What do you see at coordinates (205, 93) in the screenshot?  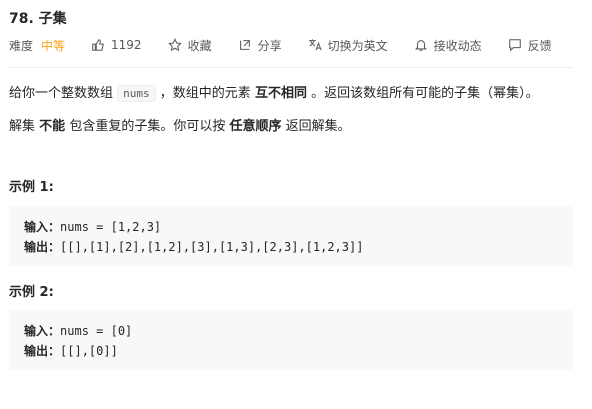 I see `description-text: ，数组中的元素` at bounding box center [205, 93].